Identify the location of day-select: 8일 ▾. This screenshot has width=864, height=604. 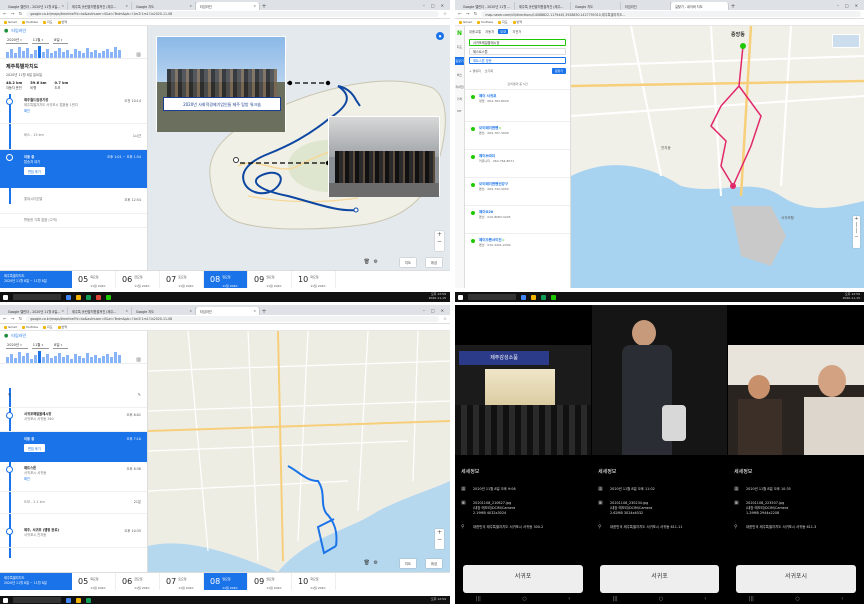
(61, 346).